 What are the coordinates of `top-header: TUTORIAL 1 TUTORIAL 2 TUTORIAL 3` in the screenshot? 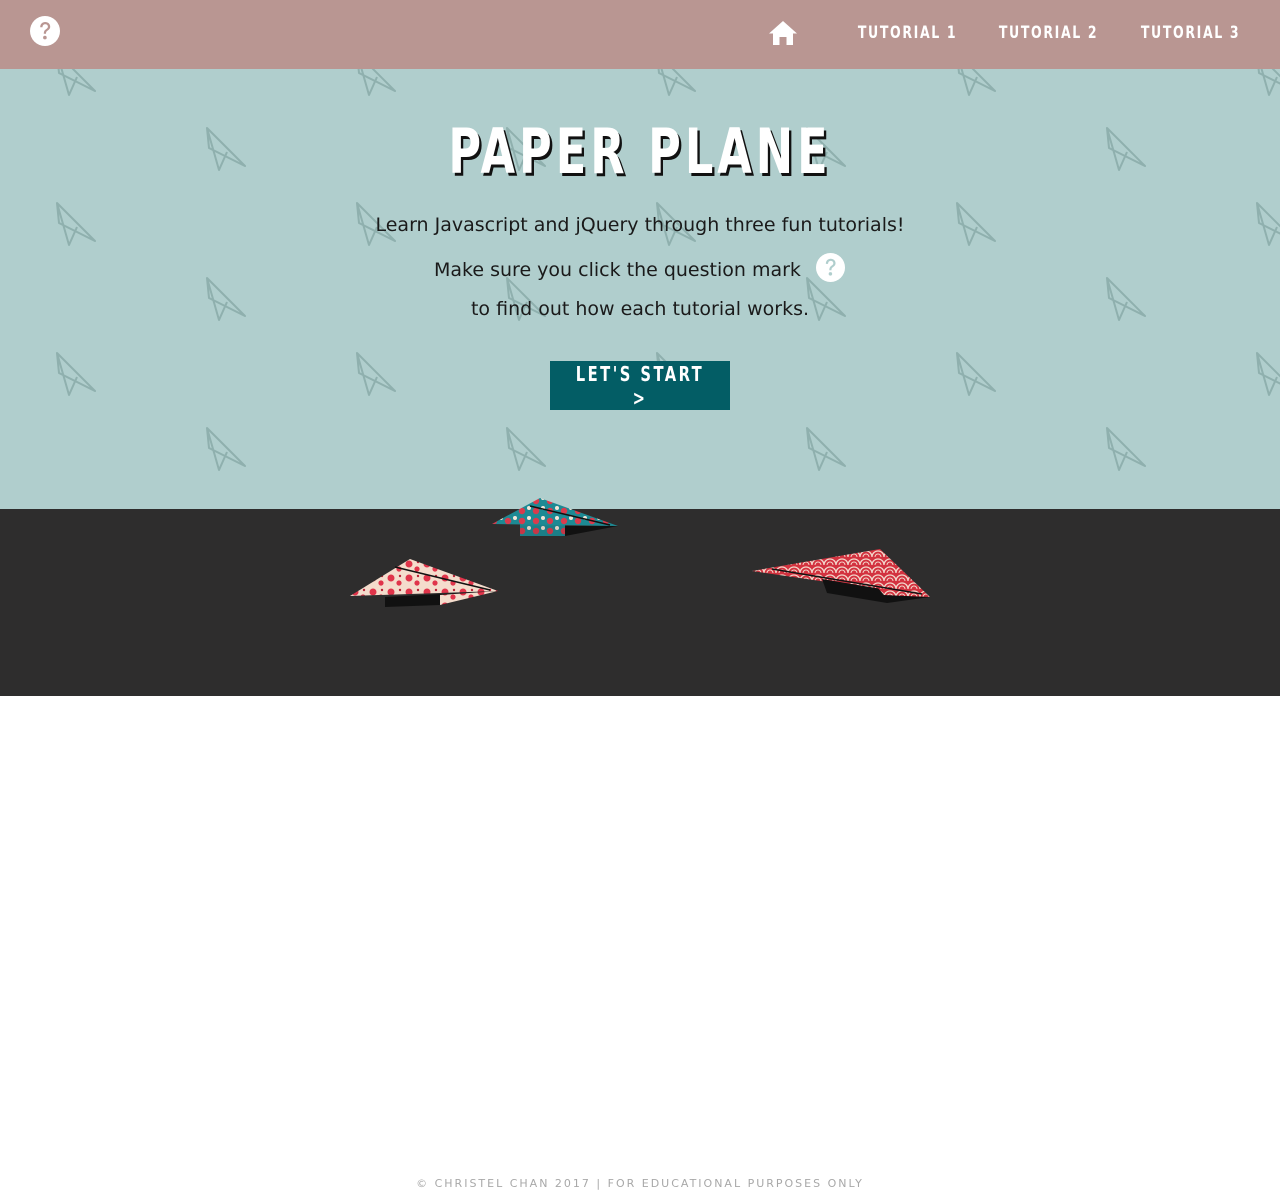 It's located at (640, 34).